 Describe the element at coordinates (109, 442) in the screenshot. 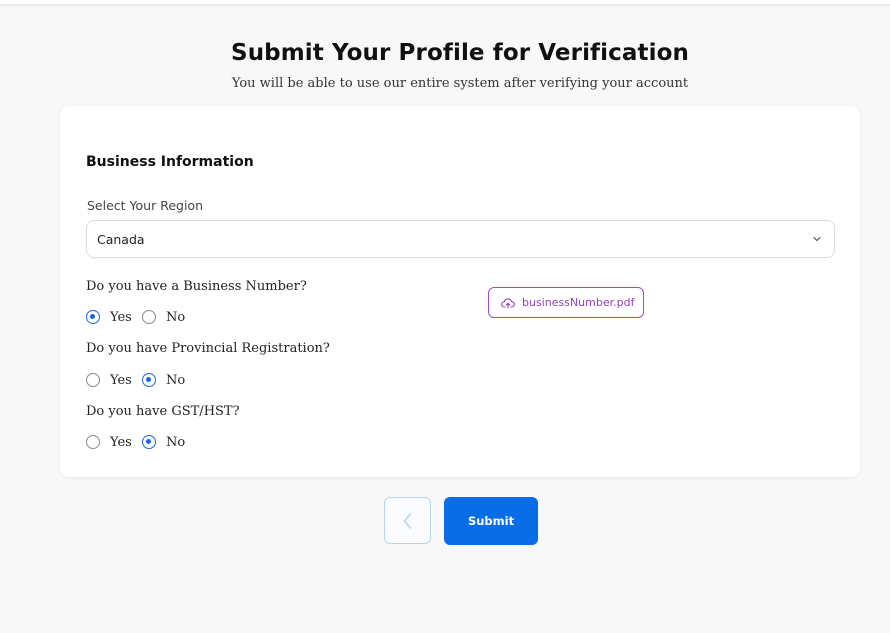

I see `gst-hst-yes-option: Yes` at that location.